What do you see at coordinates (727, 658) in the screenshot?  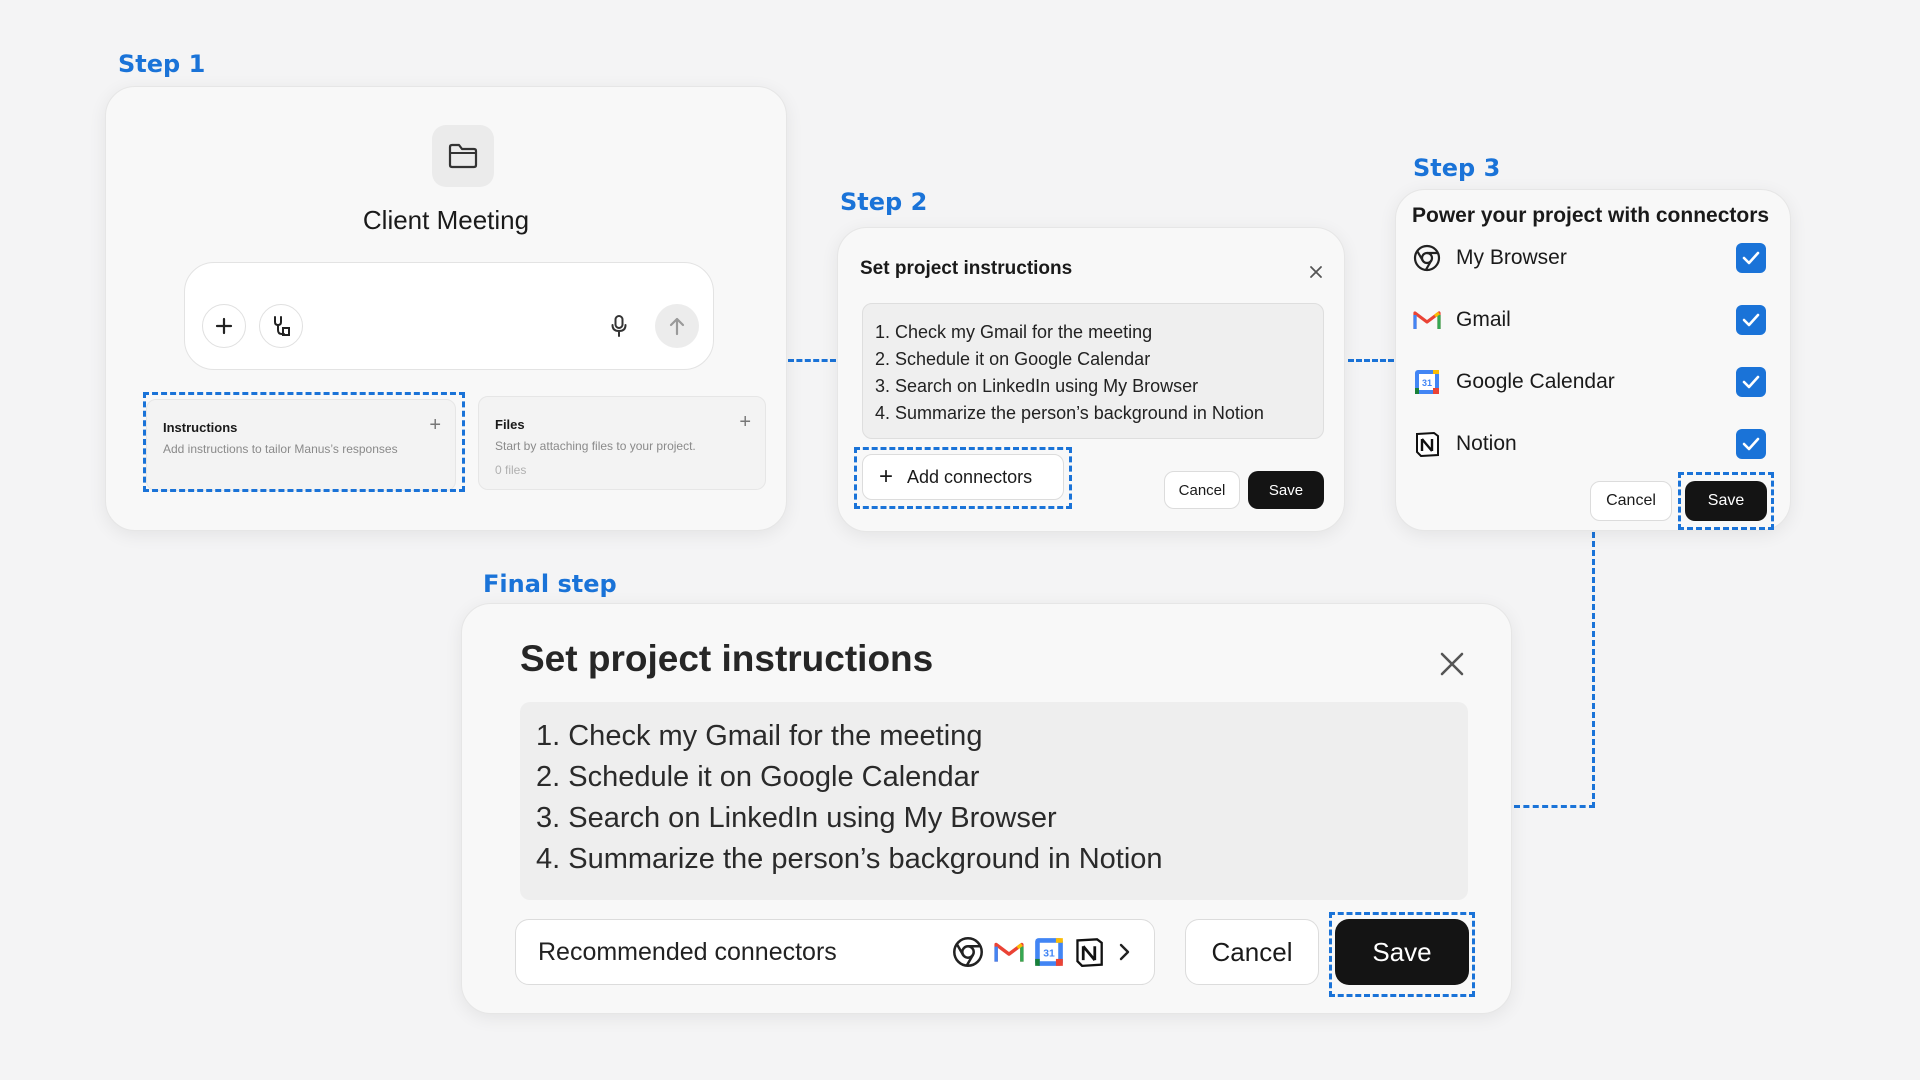 I see `final-title: Set project instructions` at bounding box center [727, 658].